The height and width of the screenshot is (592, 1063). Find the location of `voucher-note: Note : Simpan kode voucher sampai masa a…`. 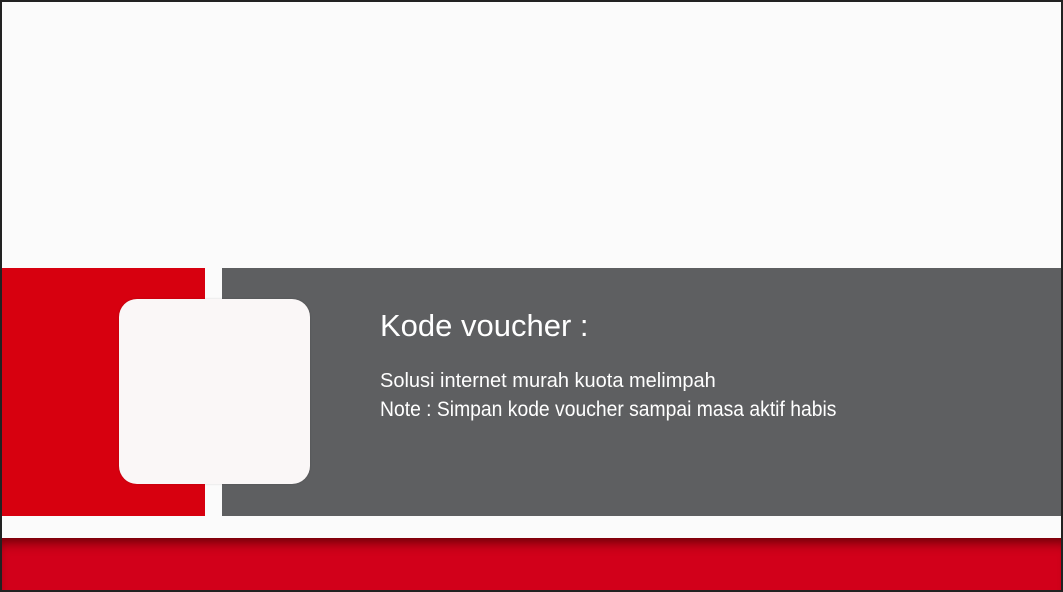

voucher-note: Note : Simpan kode voucher sampai masa a… is located at coordinates (608, 409).